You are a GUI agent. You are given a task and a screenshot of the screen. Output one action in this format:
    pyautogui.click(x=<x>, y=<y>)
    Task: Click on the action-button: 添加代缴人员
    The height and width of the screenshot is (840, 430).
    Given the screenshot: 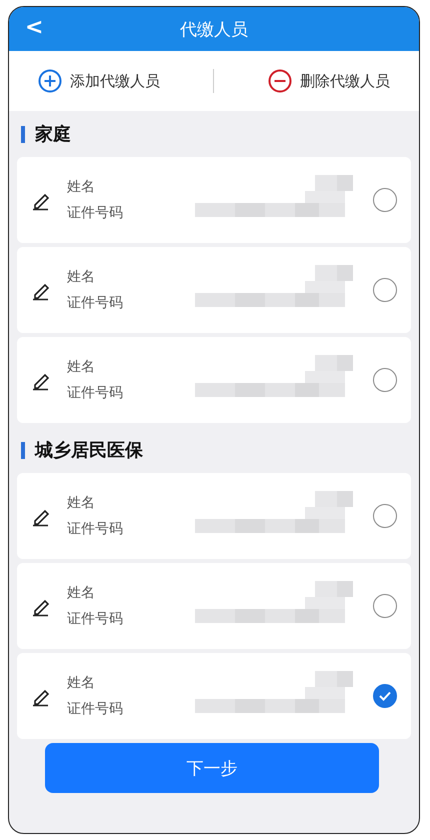 What is the action you would take?
    pyautogui.click(x=99, y=81)
    